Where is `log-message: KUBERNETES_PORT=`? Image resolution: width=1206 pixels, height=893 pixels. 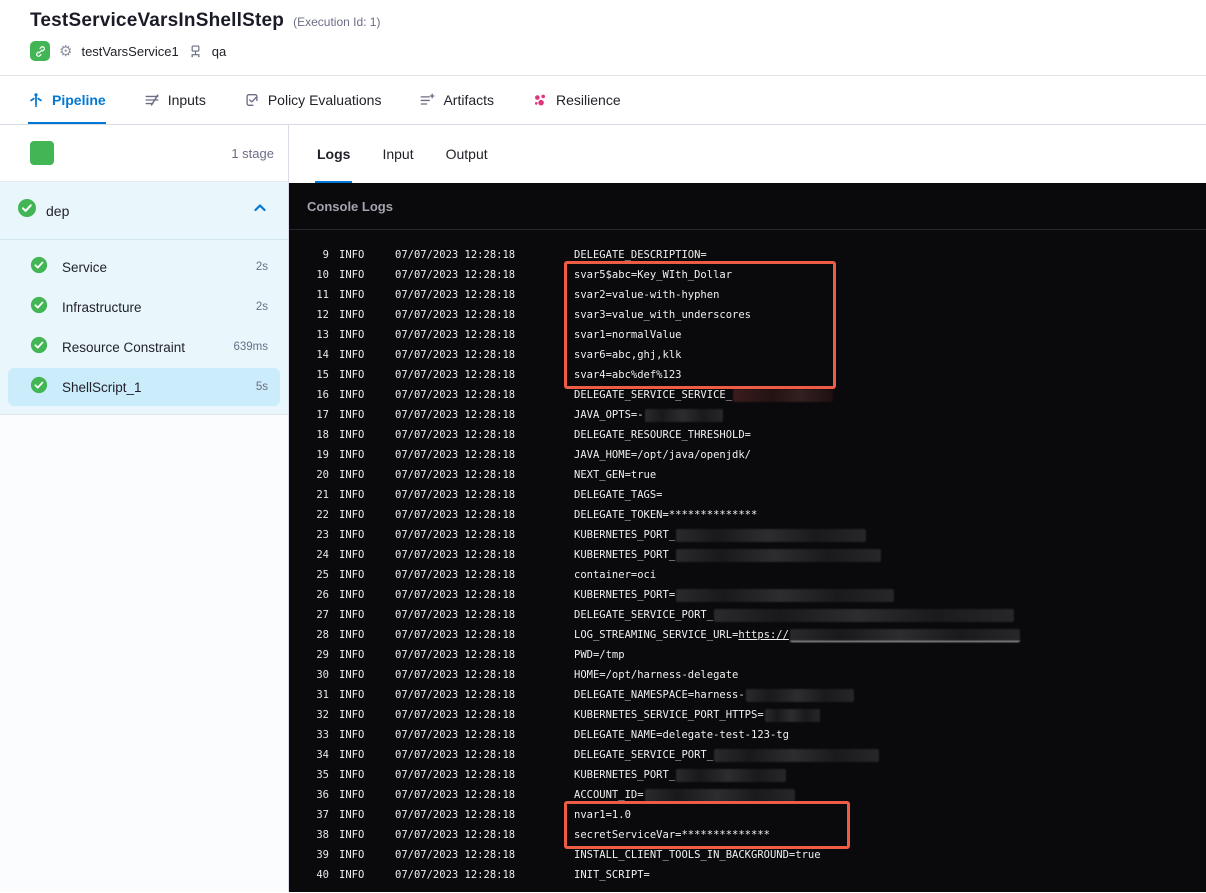
log-message: KUBERNETES_PORT= is located at coordinates (734, 595).